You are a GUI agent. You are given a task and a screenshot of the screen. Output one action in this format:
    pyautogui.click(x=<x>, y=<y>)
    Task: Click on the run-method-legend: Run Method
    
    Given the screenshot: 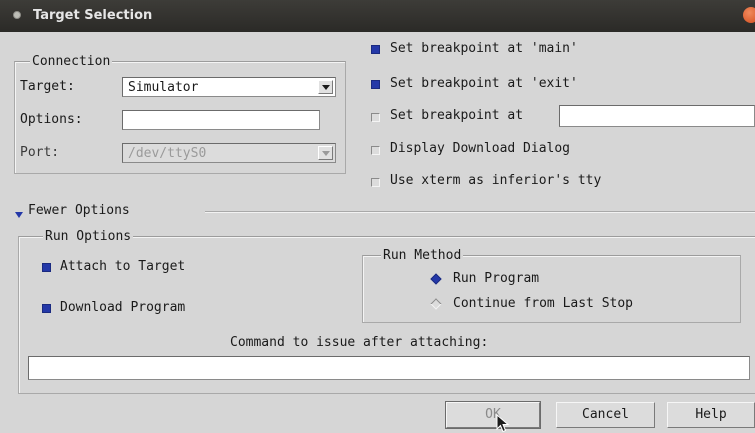 What is the action you would take?
    pyautogui.click(x=422, y=255)
    